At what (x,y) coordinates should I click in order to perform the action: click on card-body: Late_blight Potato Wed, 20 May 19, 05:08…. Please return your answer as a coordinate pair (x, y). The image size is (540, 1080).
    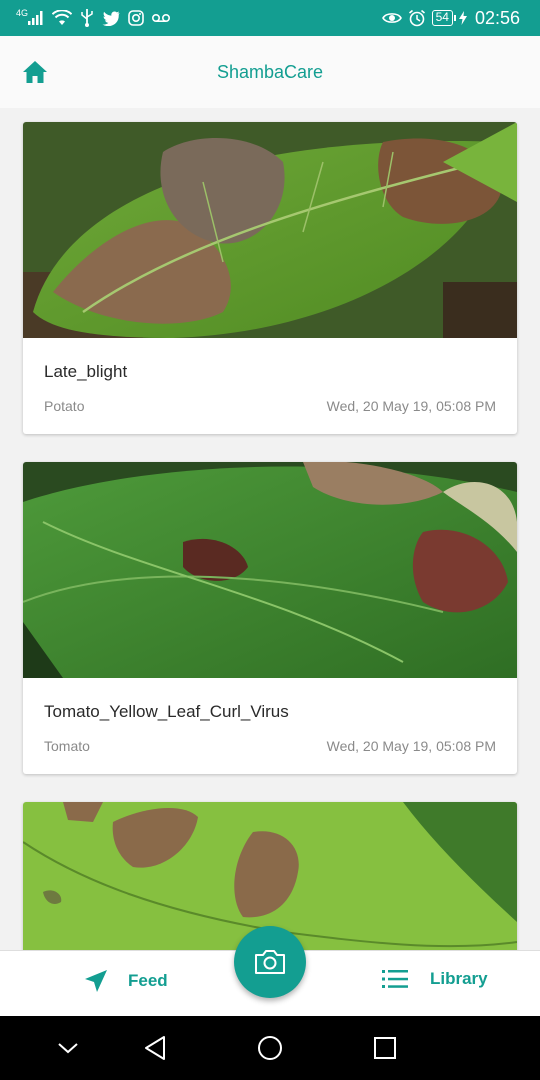
    Looking at the image, I should click on (270, 386).